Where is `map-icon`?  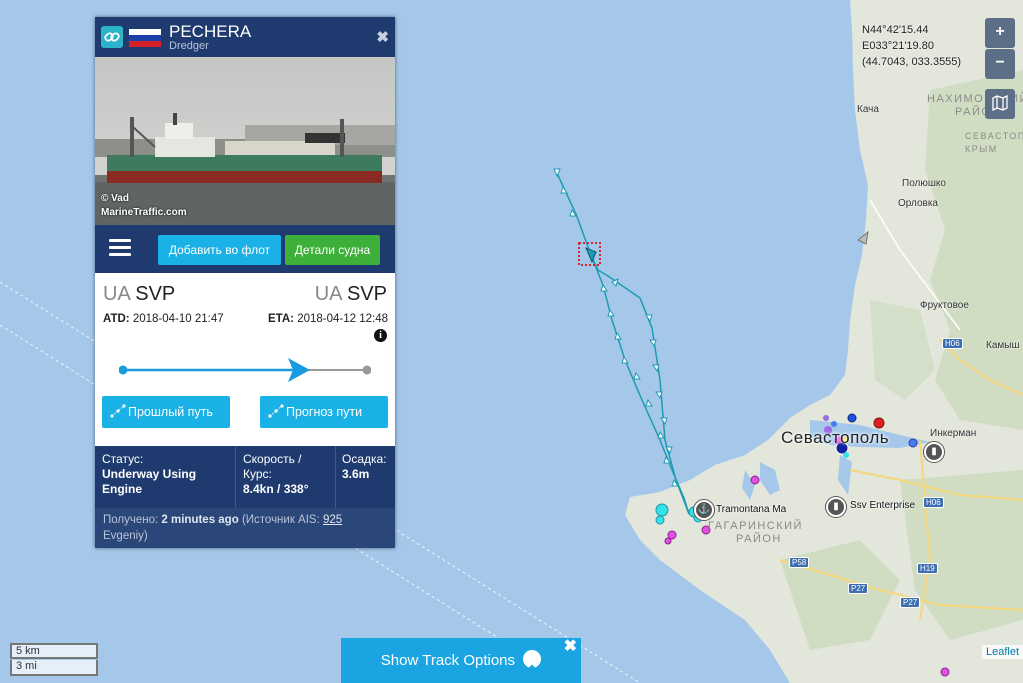 map-icon is located at coordinates (1000, 103).